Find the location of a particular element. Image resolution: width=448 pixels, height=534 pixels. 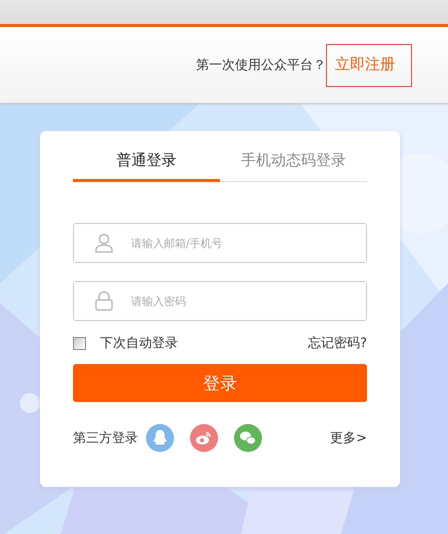

more-link: 更多> is located at coordinates (348, 438).